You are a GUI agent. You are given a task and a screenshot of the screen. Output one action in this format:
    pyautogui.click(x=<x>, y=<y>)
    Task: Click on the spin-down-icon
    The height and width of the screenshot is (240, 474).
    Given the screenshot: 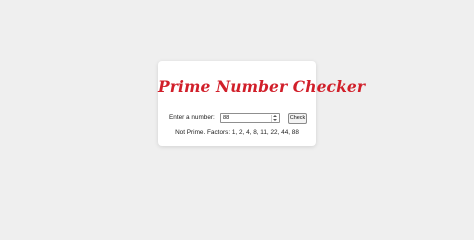 What is the action you would take?
    pyautogui.click(x=275, y=120)
    